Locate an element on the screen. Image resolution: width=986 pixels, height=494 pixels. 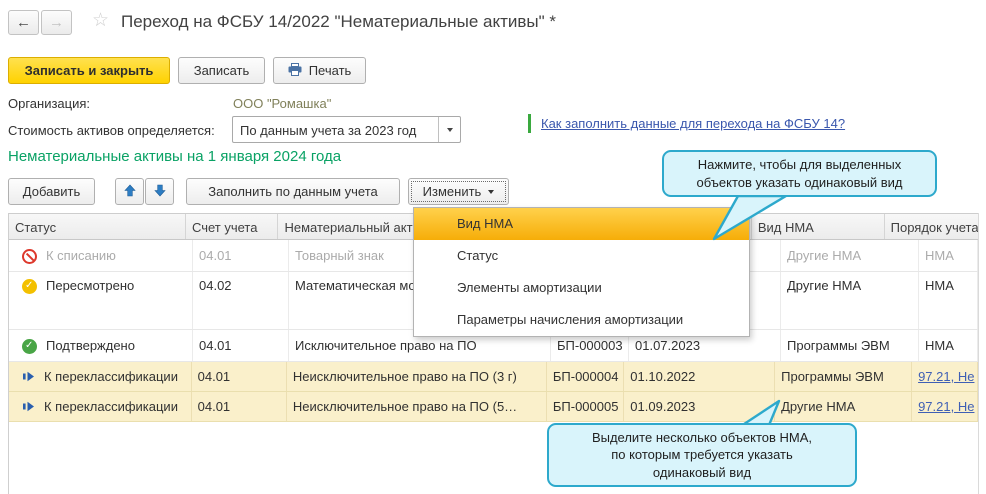
column-header-account: Счет учета is located at coordinates (232, 226).